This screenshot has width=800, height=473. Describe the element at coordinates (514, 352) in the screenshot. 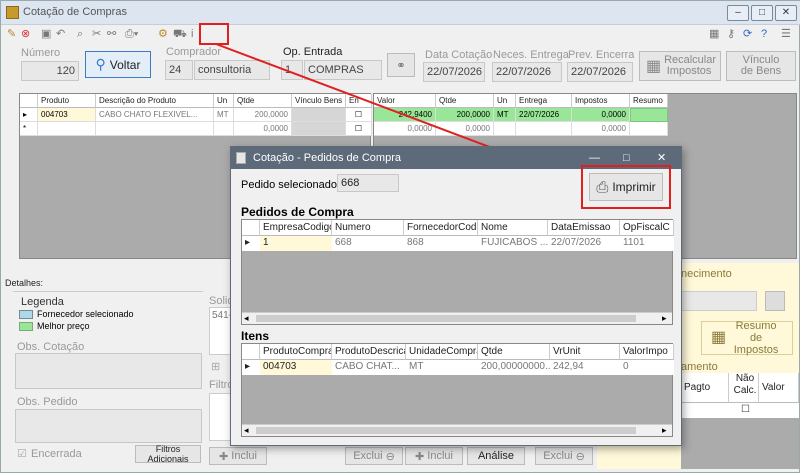

I see `col-qtde-item: Qtde` at that location.